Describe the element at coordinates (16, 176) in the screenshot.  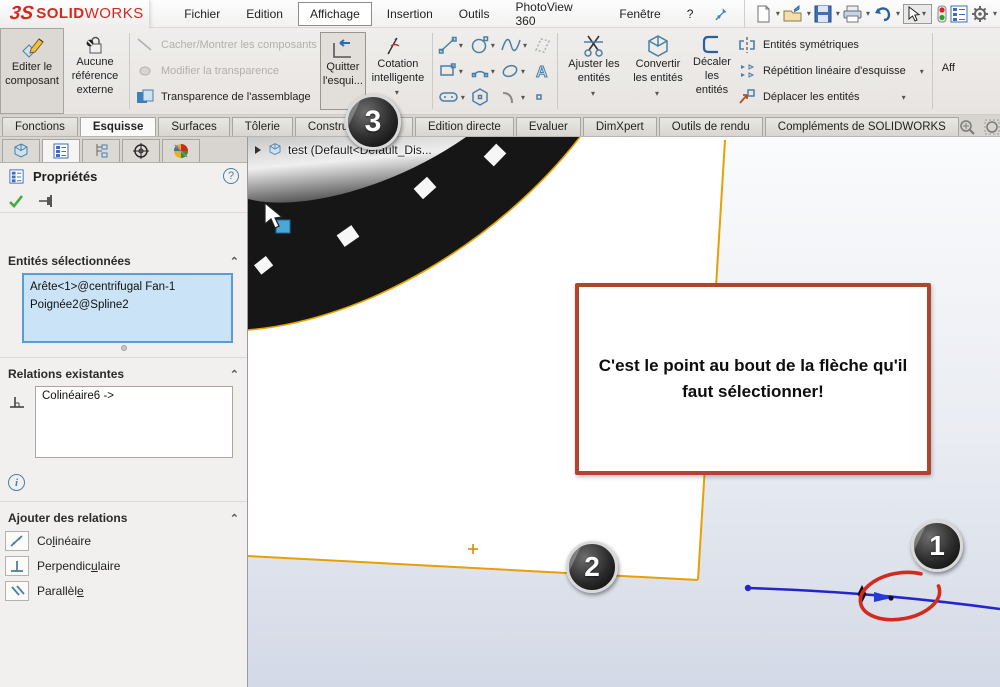
I see `properties-icon` at that location.